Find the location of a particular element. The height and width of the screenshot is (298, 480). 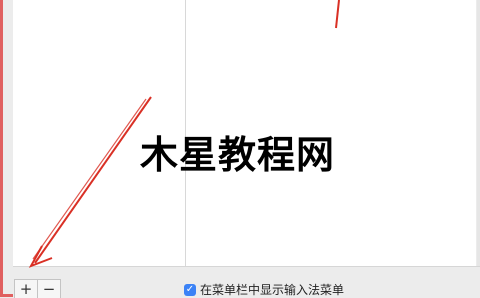

show-input-menu-option: ✓ 在菜单栏中显示输入法菜单 is located at coordinates (264, 289).